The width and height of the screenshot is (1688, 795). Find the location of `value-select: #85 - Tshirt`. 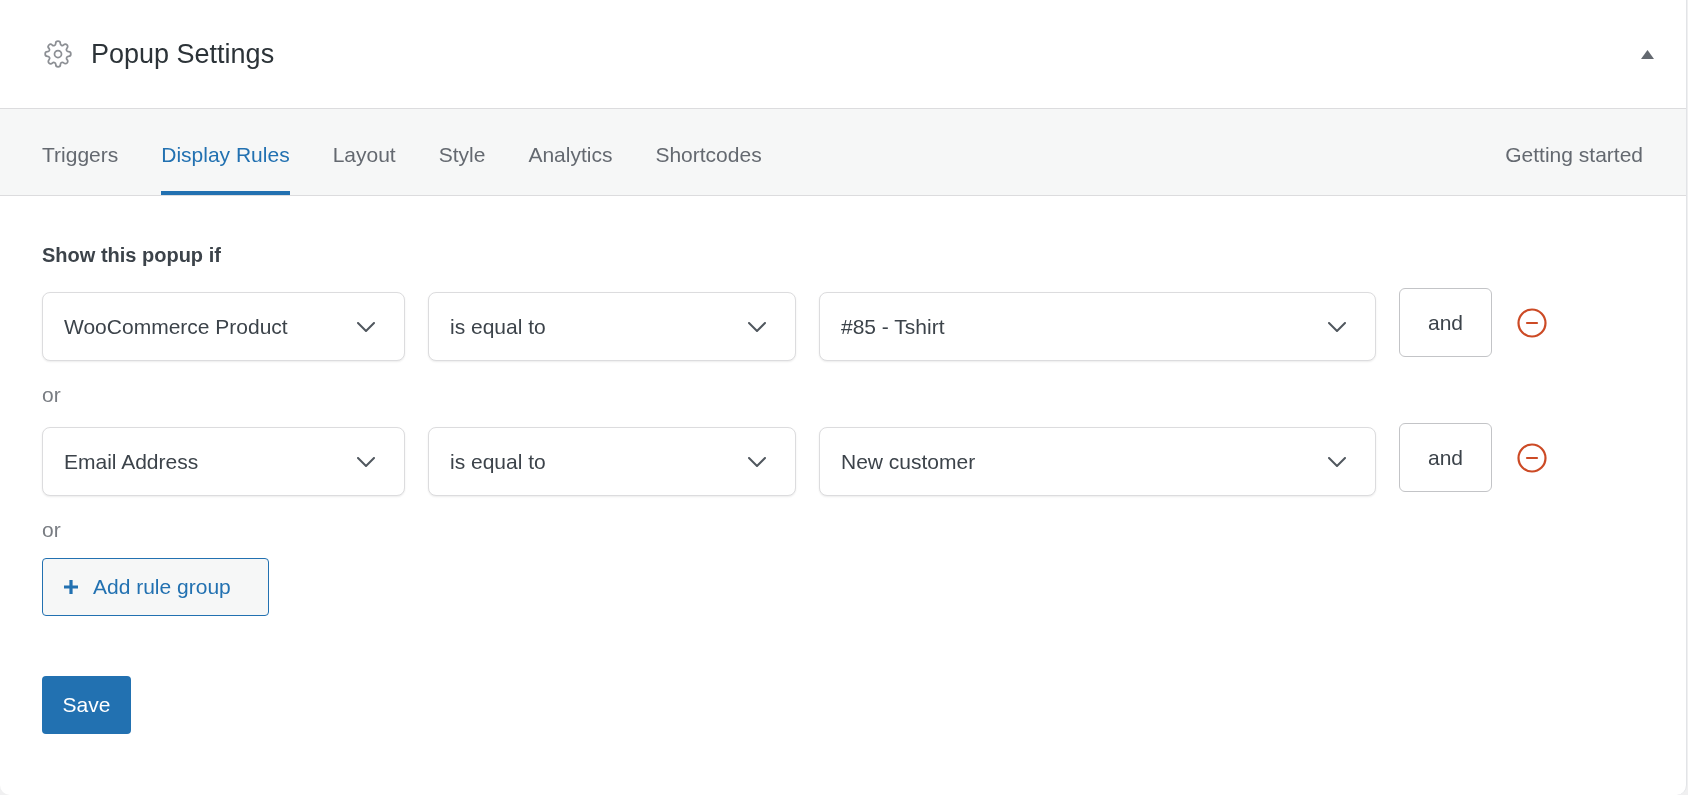

value-select: #85 - Tshirt is located at coordinates (1097, 326).